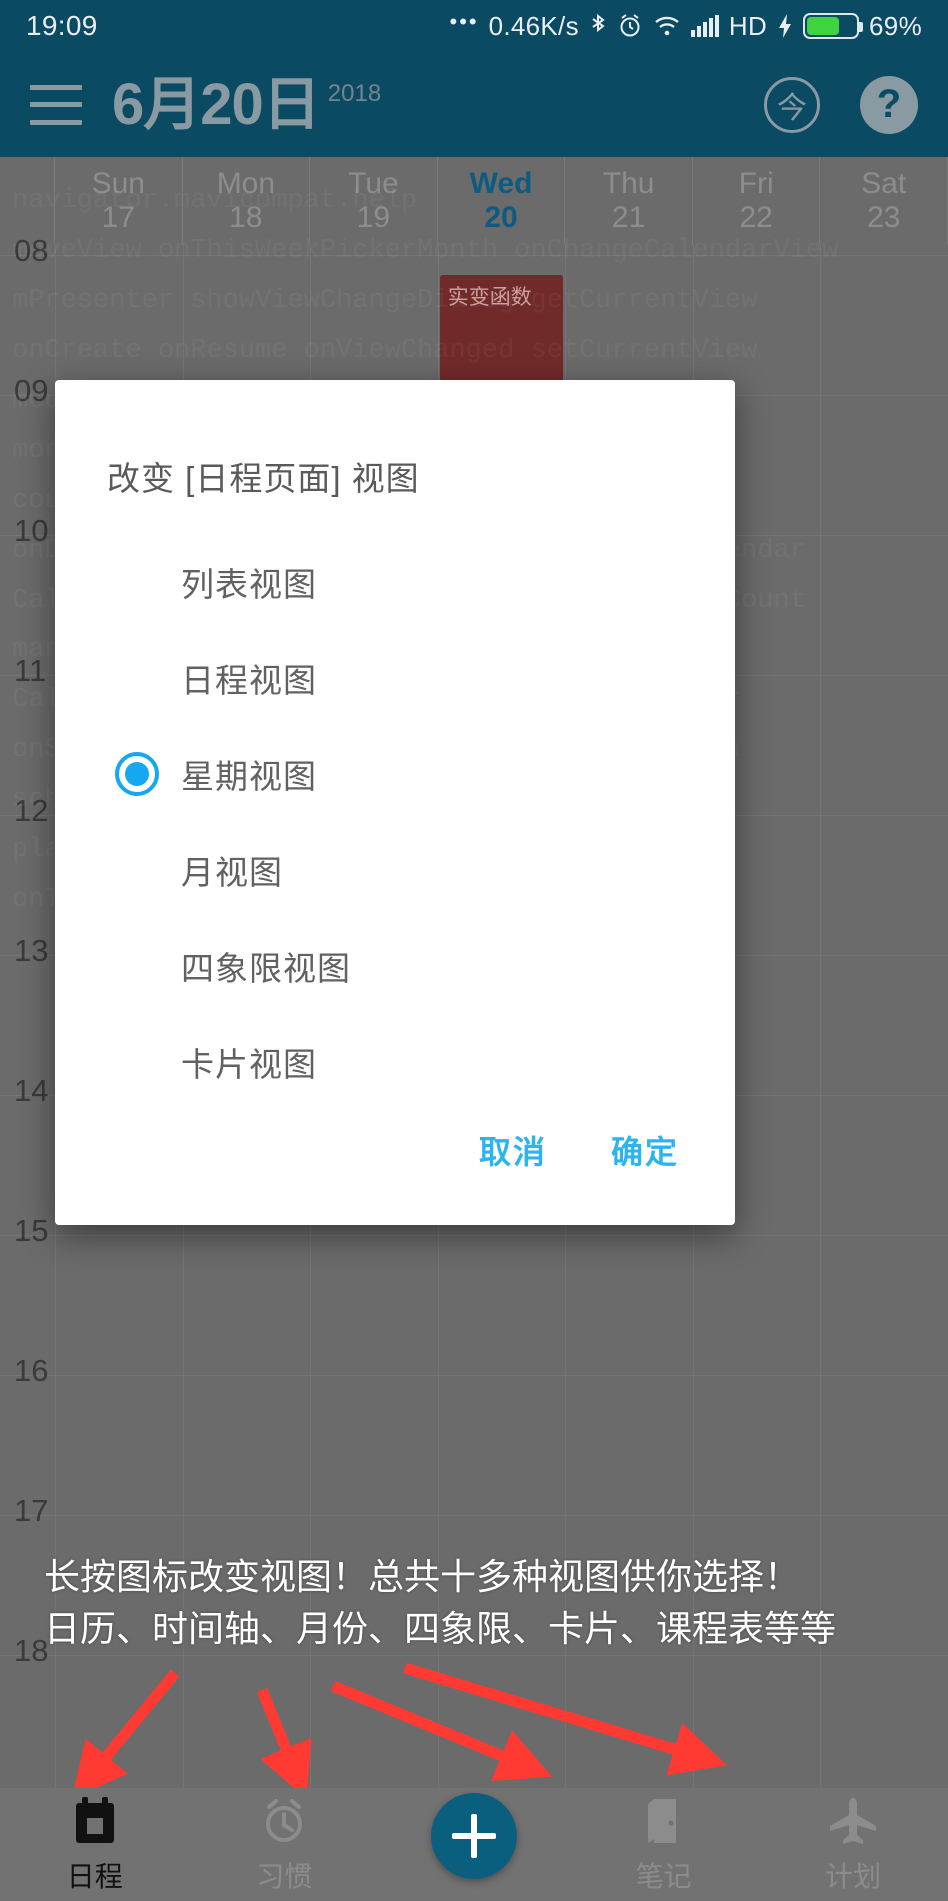 The image size is (948, 1901). Describe the element at coordinates (395, 1176) in the screenshot. I see `dialog-actions: 取消 确定` at that location.